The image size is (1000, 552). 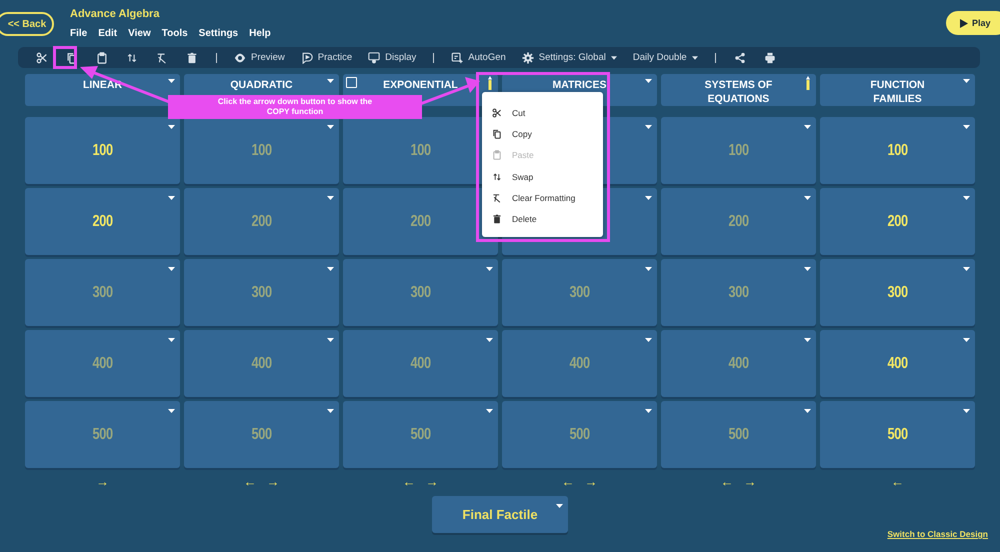 What do you see at coordinates (295, 107) in the screenshot?
I see `callout-tooltip: Click the arrow down button to show the COPY function` at bounding box center [295, 107].